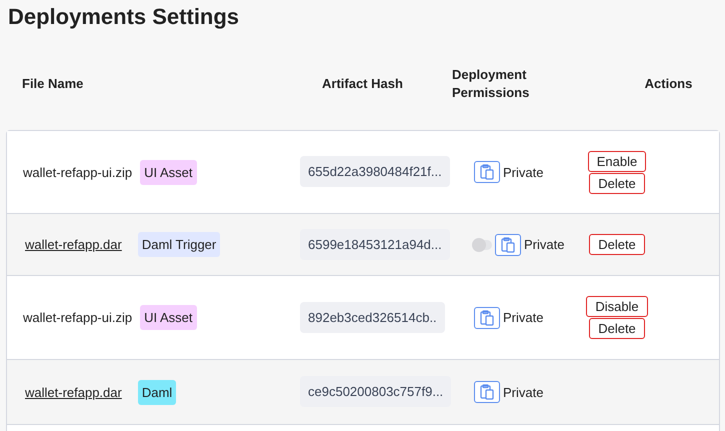 The image size is (725, 431). What do you see at coordinates (617, 306) in the screenshot?
I see `action-button: Disable` at bounding box center [617, 306].